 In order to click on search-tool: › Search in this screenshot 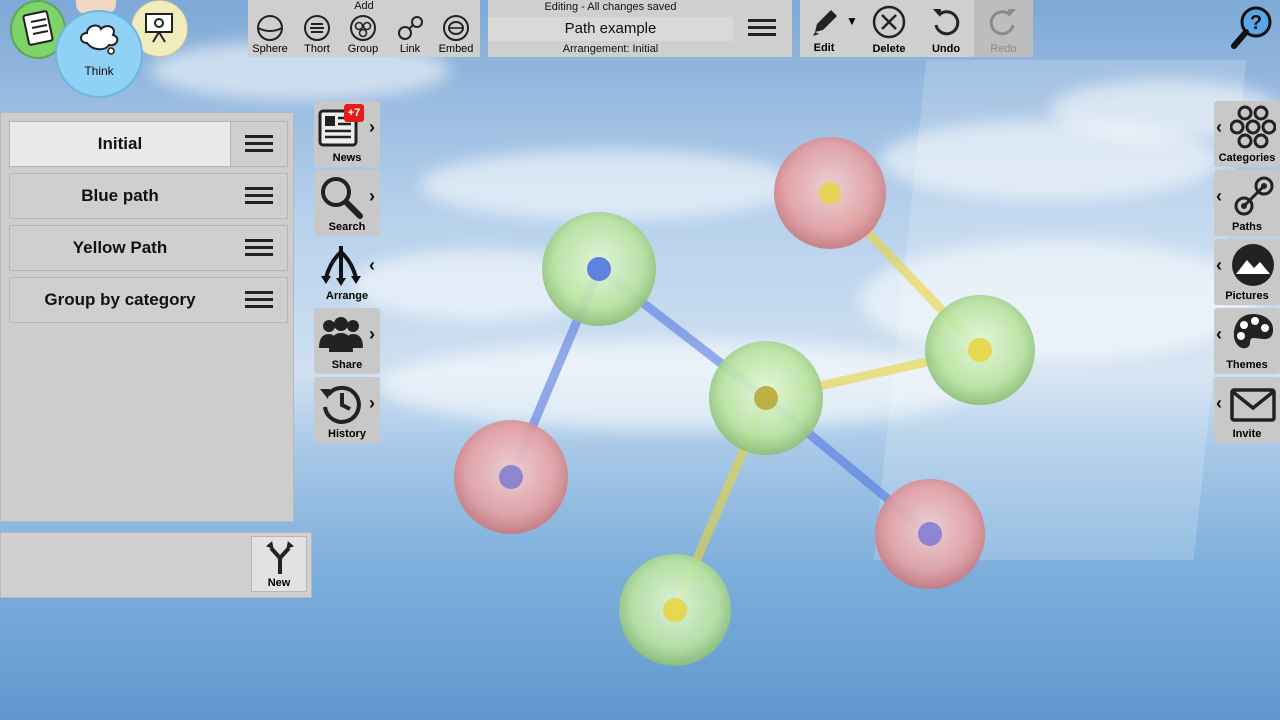, I will do `click(347, 203)`.